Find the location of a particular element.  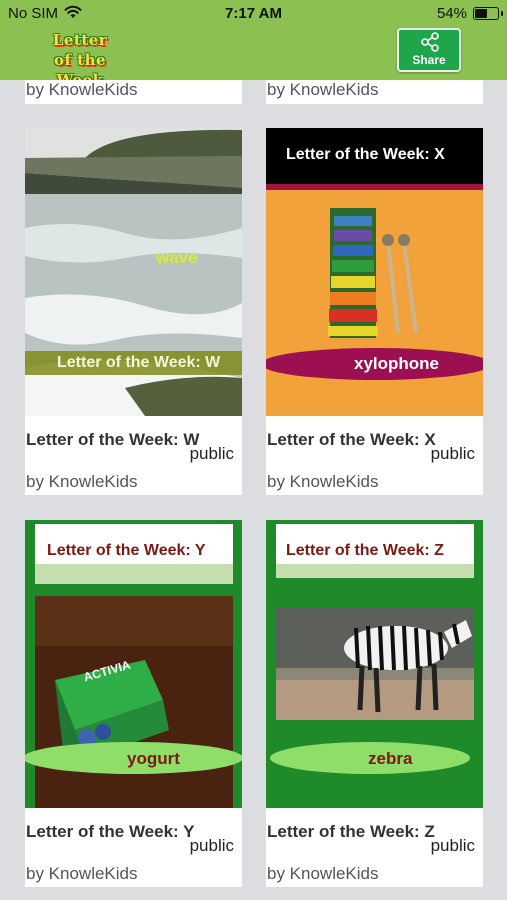

card-thumbnail: Letter of the Week: Z zebra is located at coordinates (374, 664).